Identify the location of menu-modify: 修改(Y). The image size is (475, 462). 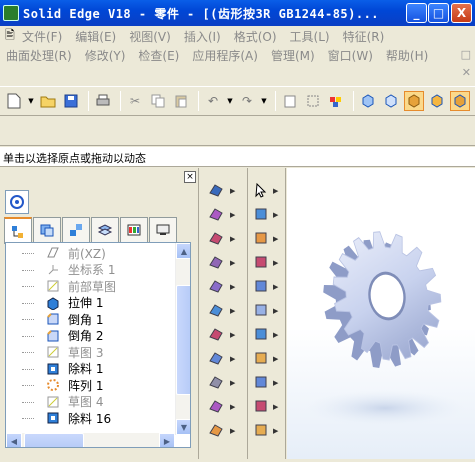
(105, 55).